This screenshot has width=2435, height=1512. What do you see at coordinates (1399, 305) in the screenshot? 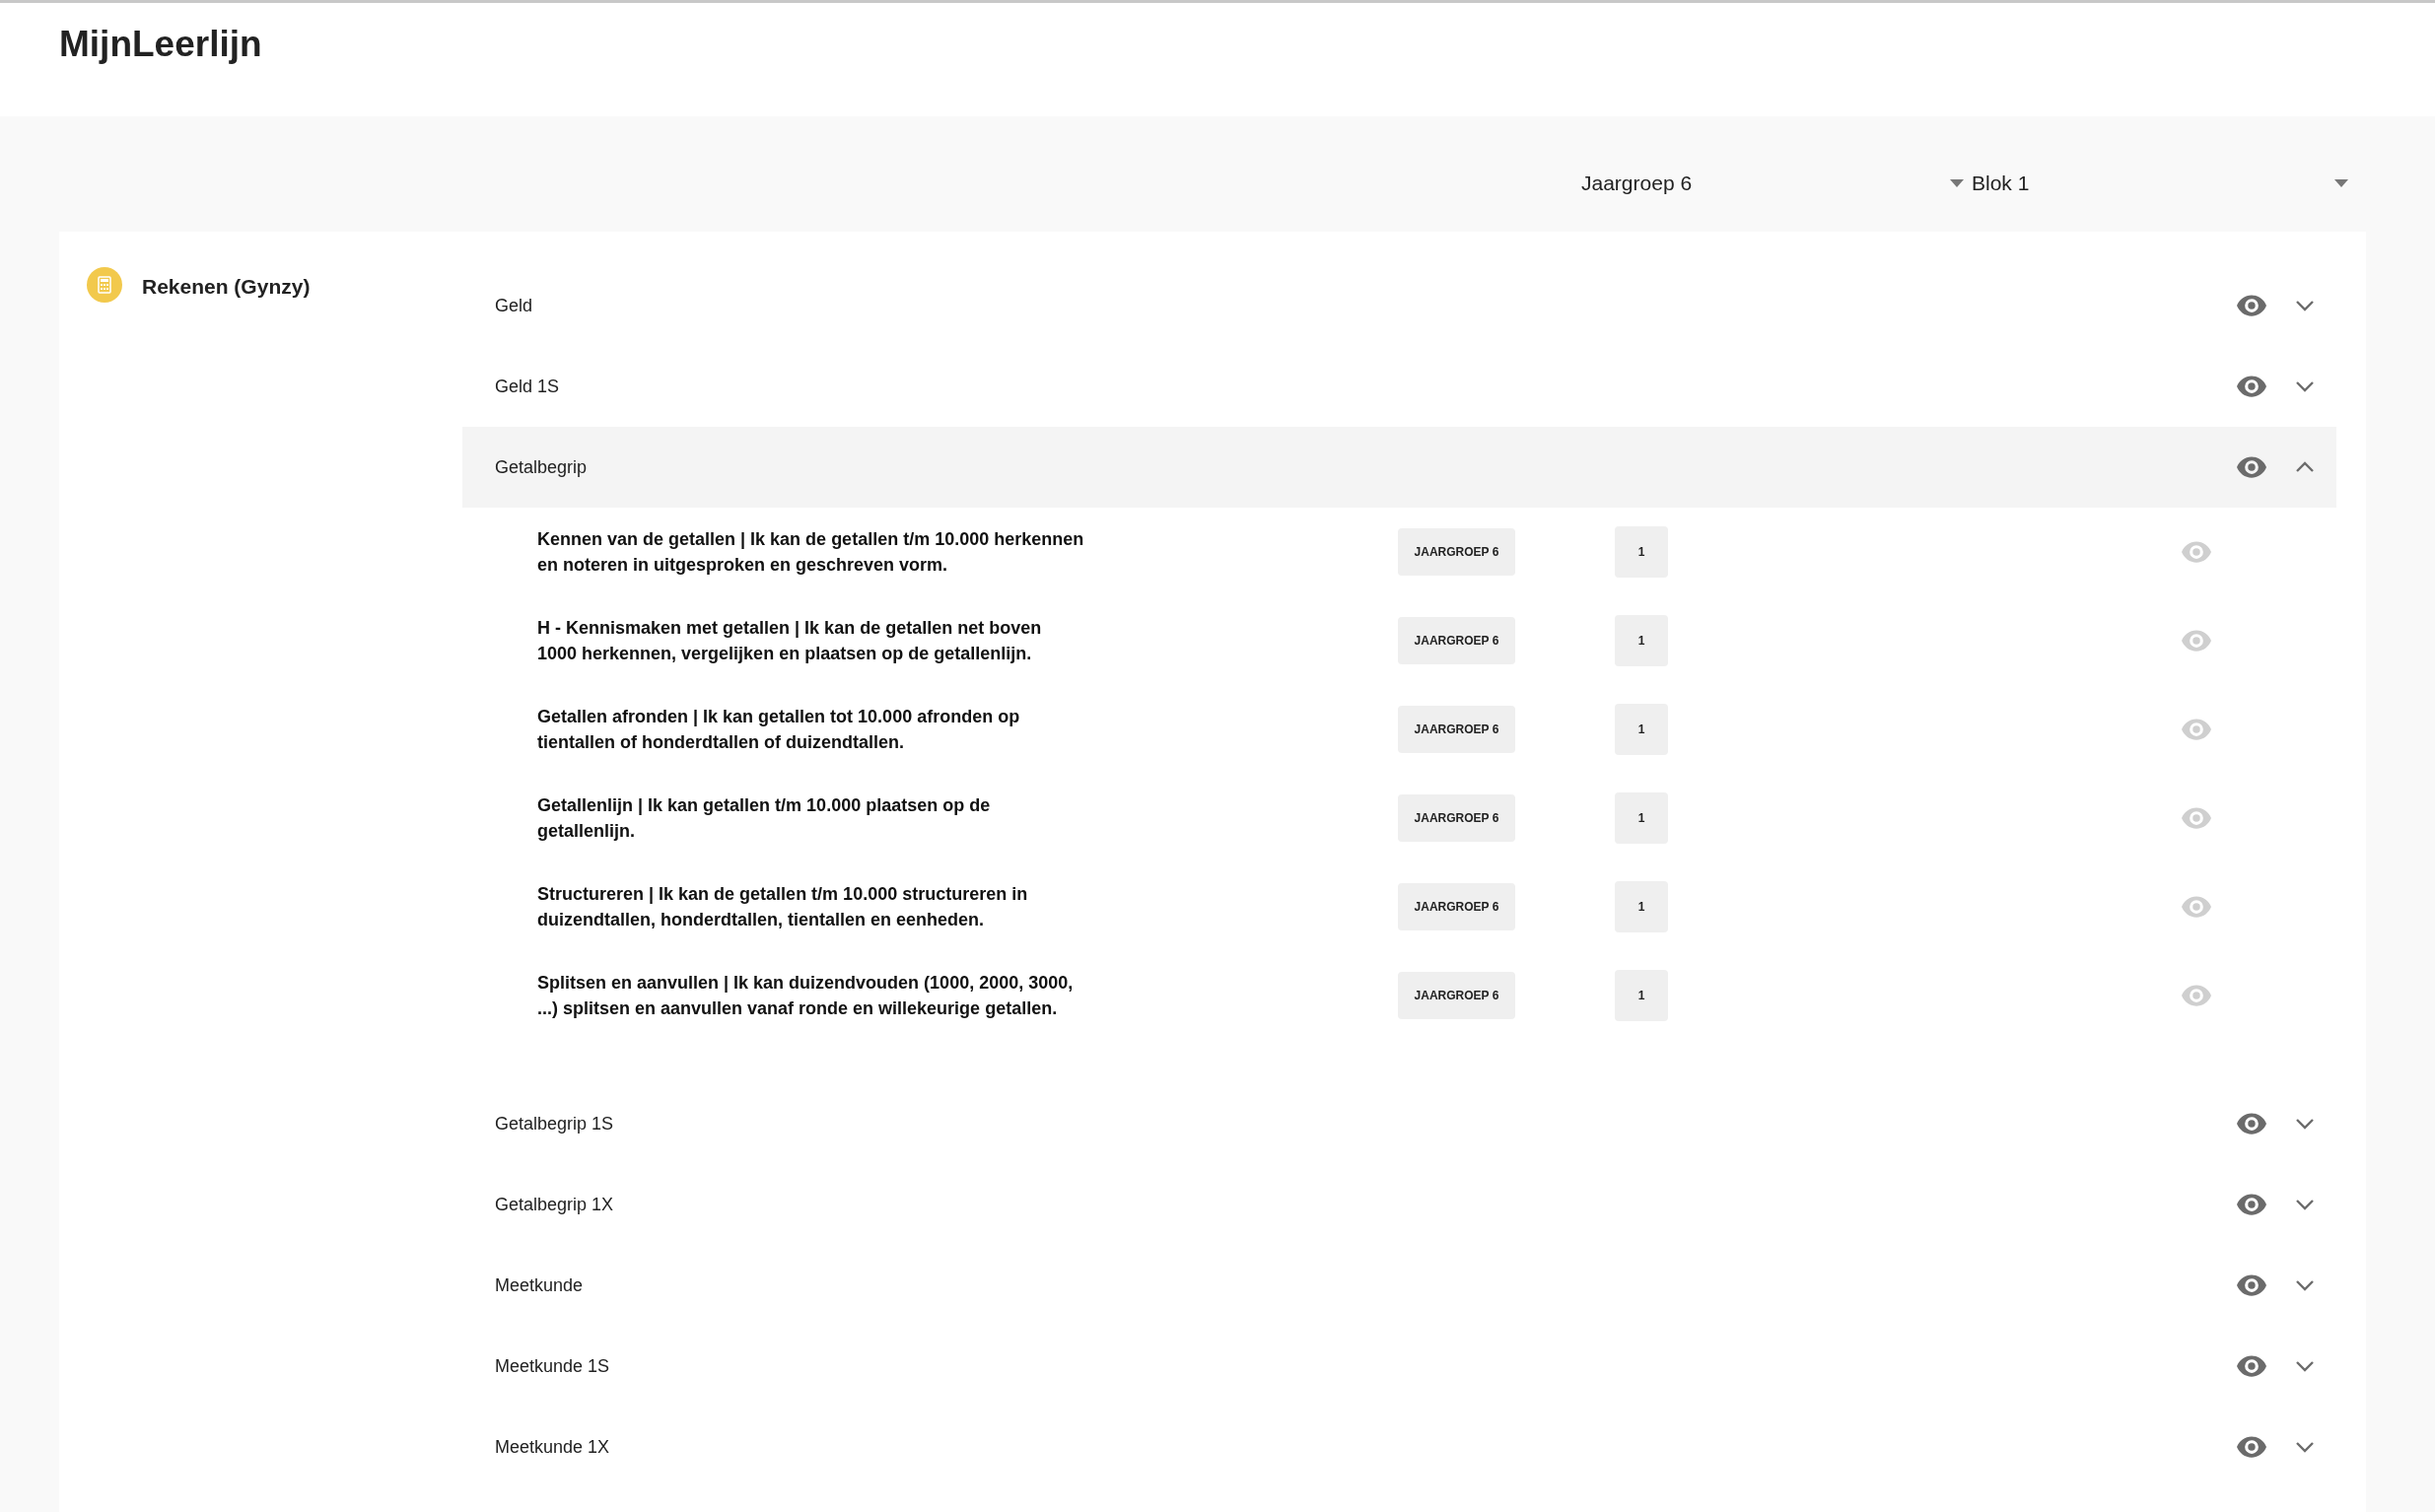
I see `topic-row: Geld` at bounding box center [1399, 305].